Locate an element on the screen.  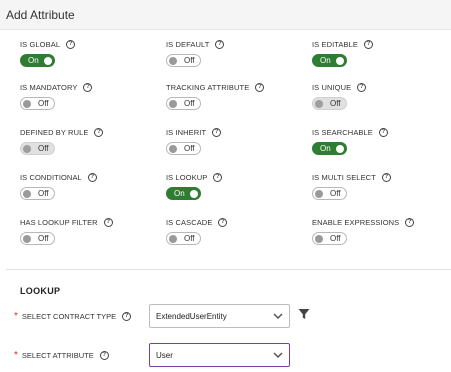
attribute-label: IS SEARCHABLE? is located at coordinates (381, 132).